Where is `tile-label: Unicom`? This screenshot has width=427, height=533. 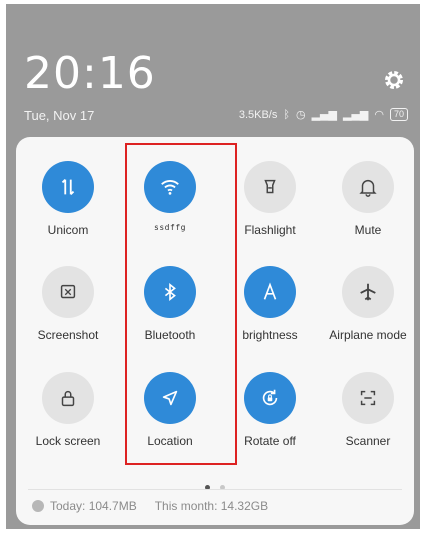
tile-label: Unicom is located at coordinates (68, 230).